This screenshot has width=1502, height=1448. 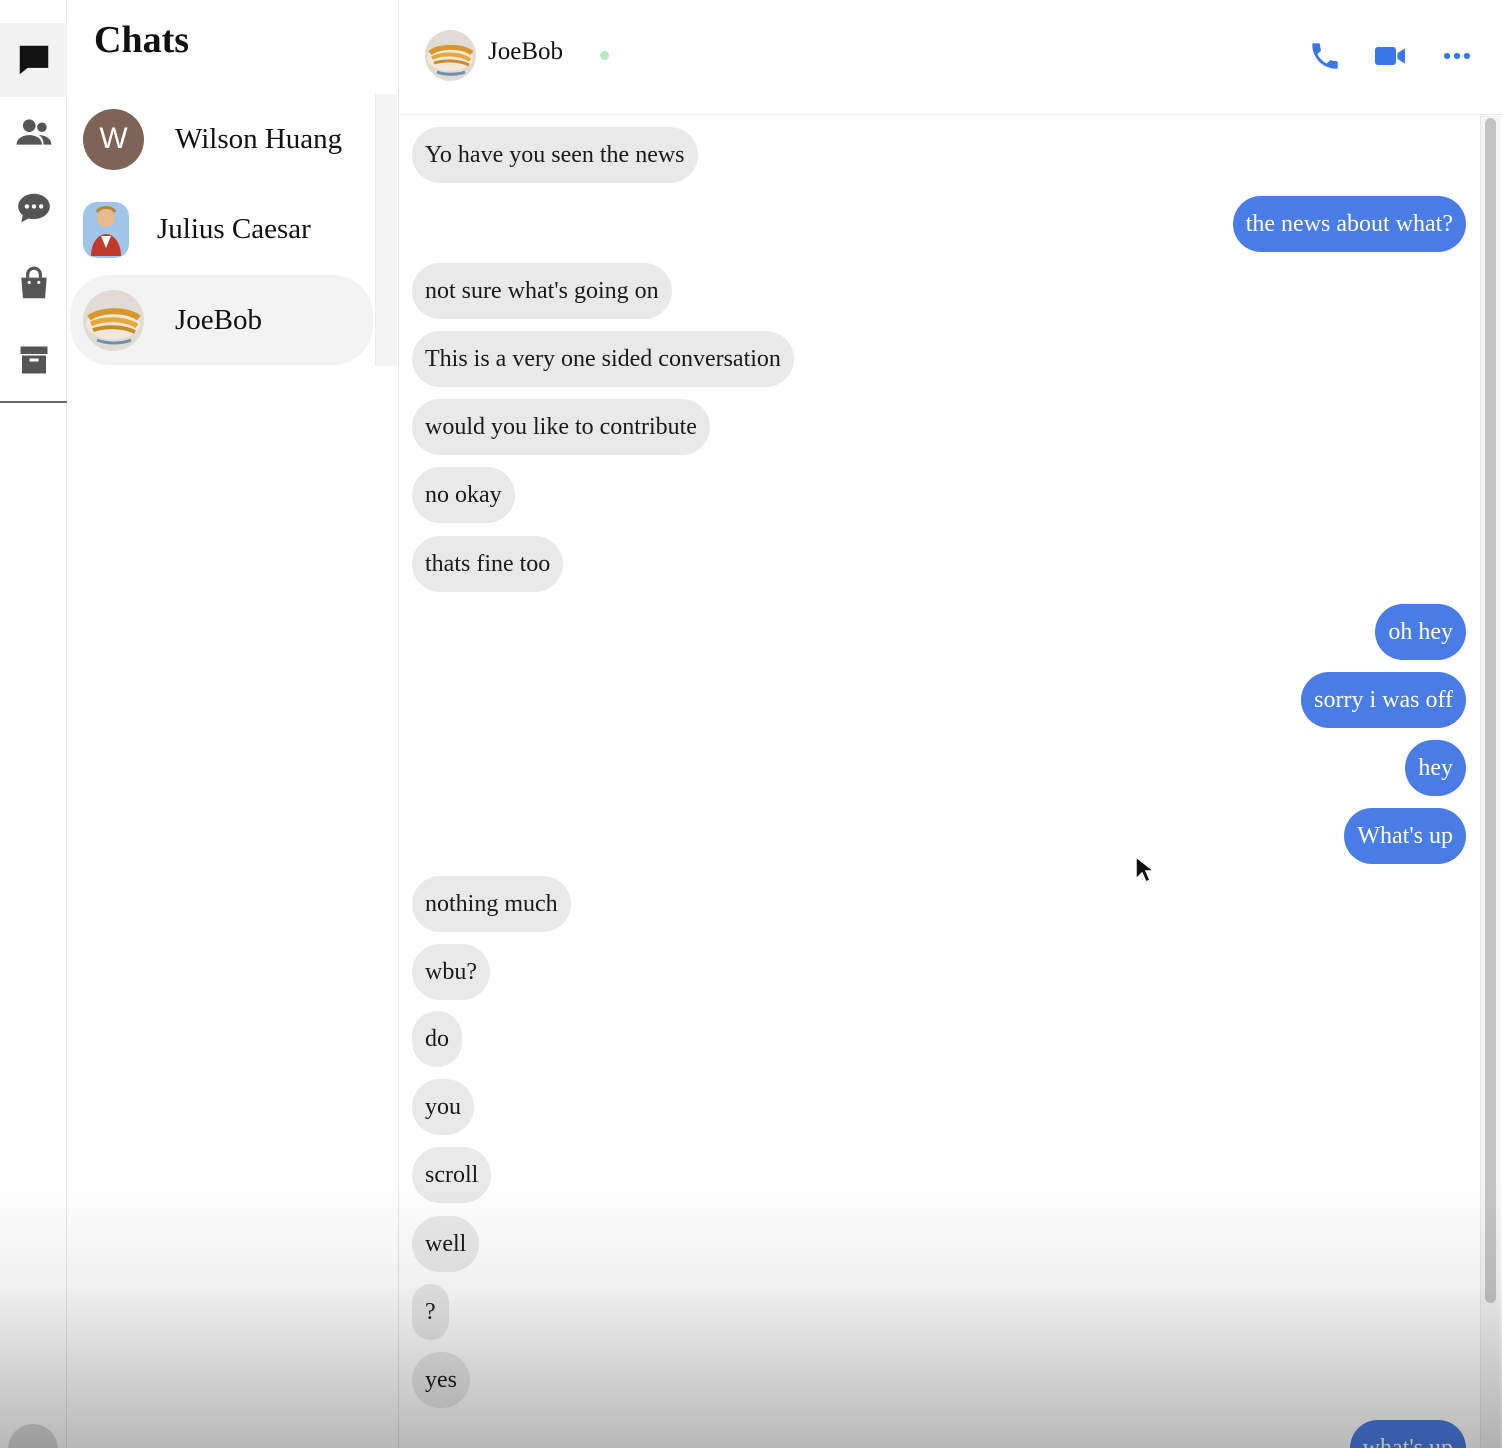 I want to click on chat-list-title: Chats, so click(x=142, y=40).